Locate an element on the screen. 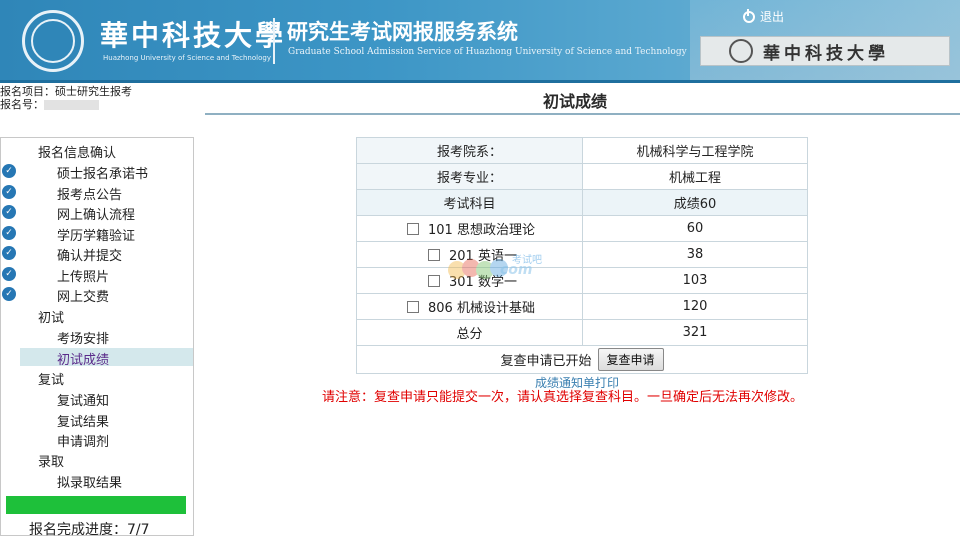 This screenshot has height=537, width=960. major-label: 报考专业： is located at coordinates (469, 176).